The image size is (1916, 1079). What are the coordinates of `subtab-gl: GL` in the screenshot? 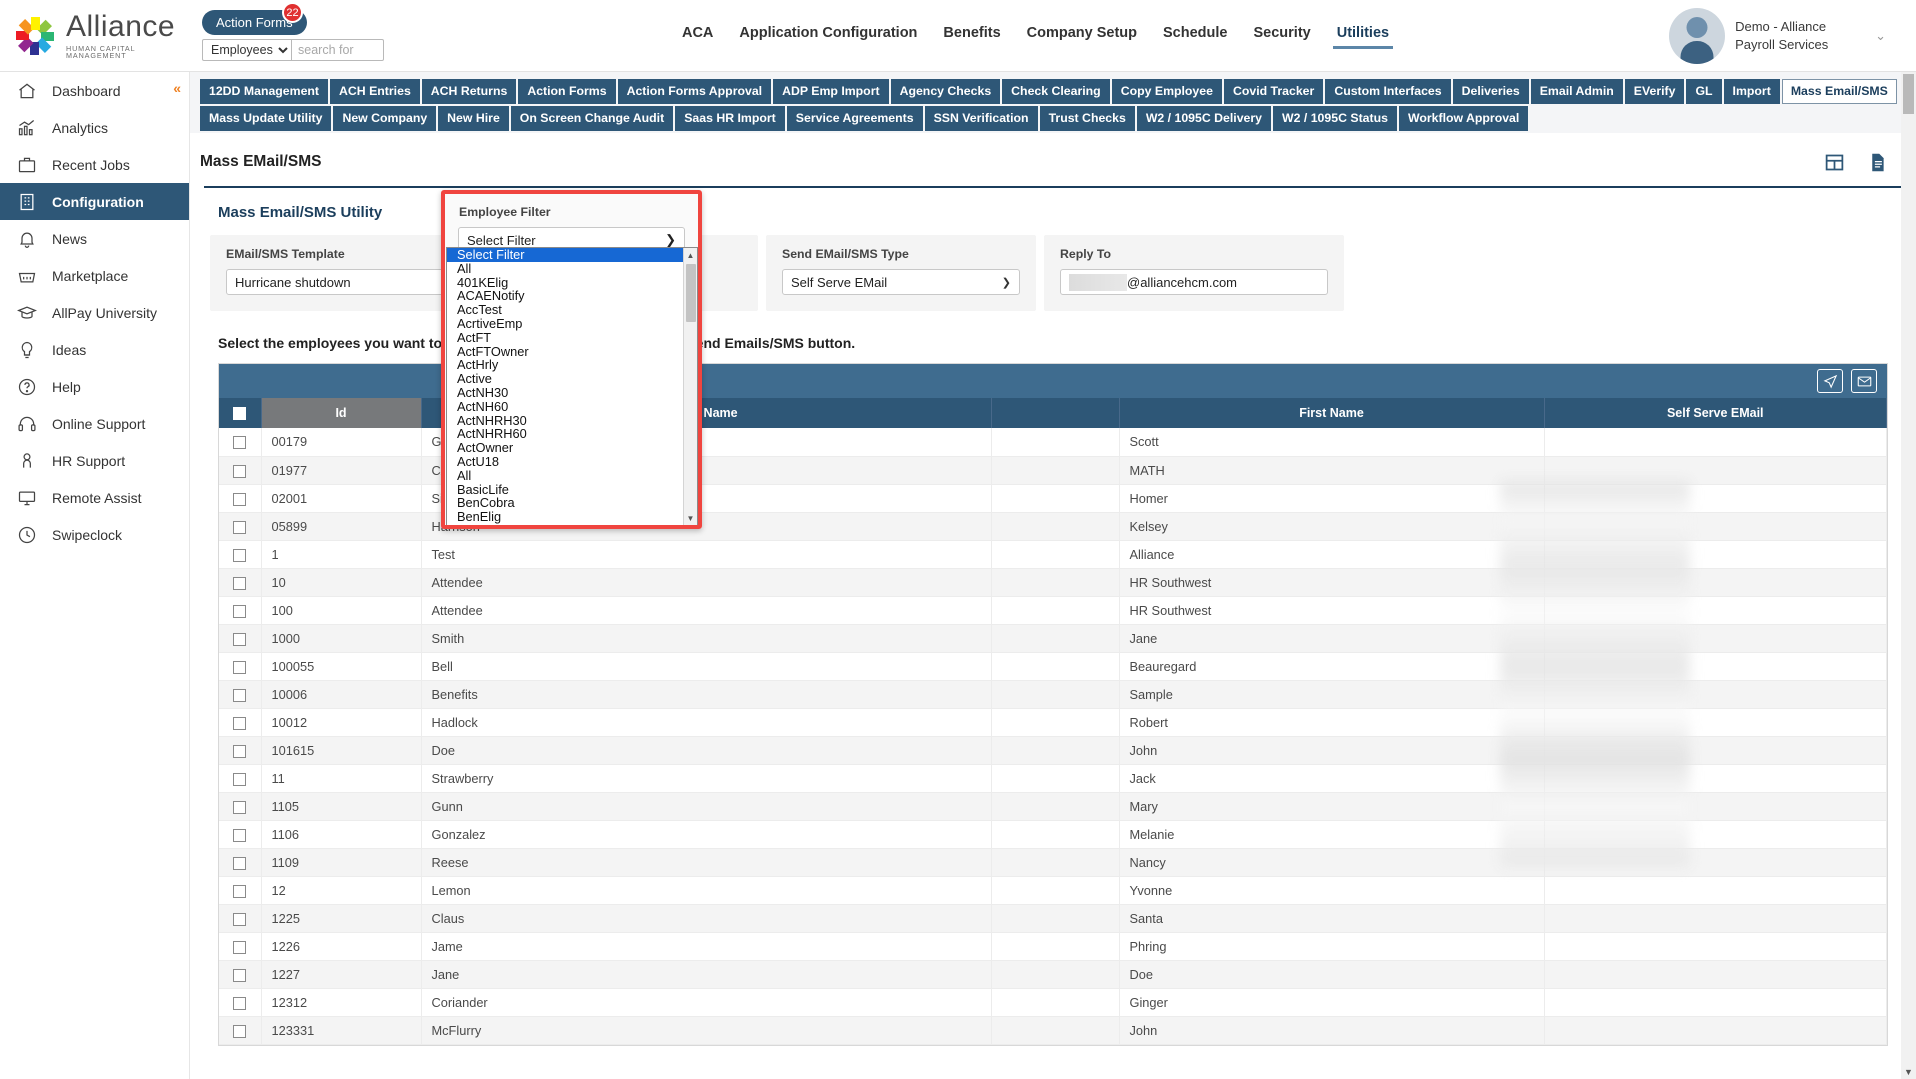 It's located at (1704, 91).